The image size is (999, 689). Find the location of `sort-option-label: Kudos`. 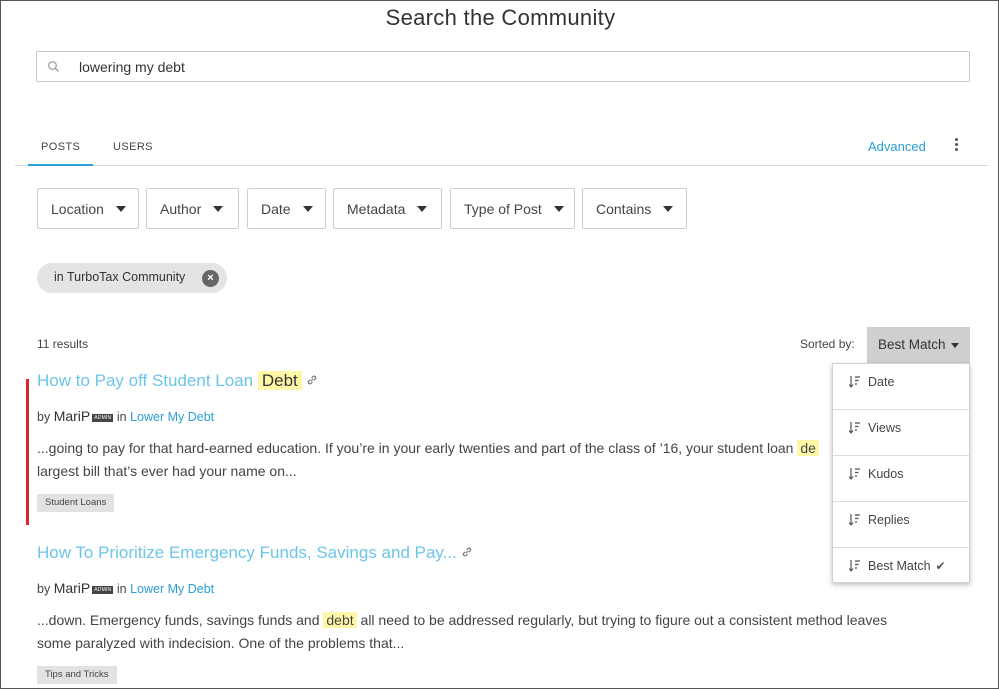

sort-option-label: Kudos is located at coordinates (886, 474).